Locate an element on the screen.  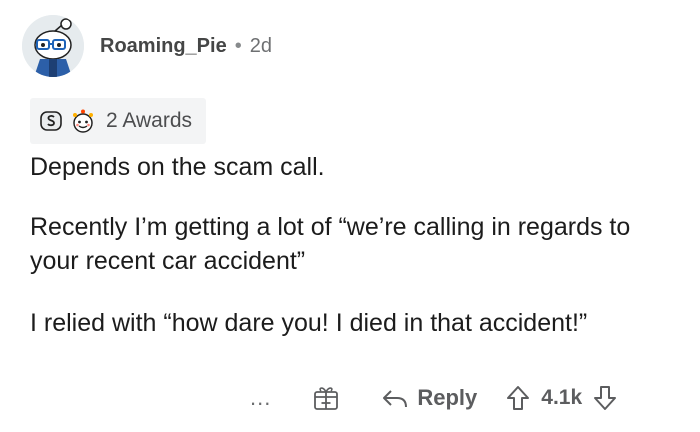
upvote-arrow-icon is located at coordinates (518, 398).